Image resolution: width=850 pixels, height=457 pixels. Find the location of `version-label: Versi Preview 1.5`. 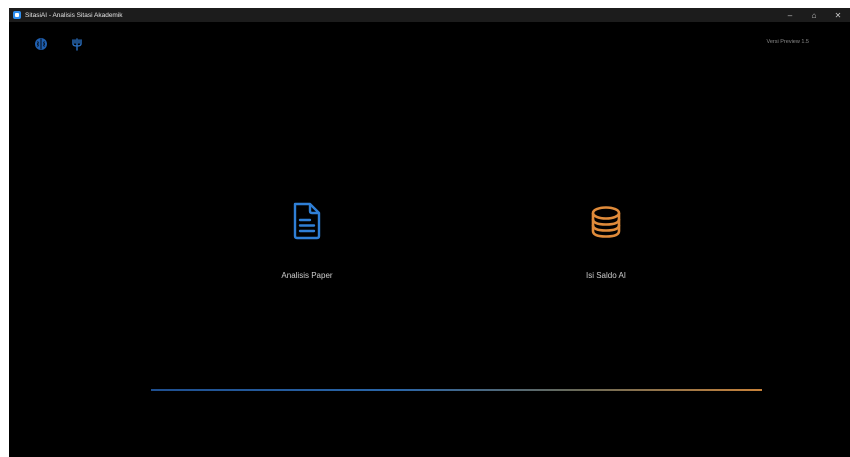

version-label: Versi Preview 1.5 is located at coordinates (788, 42).